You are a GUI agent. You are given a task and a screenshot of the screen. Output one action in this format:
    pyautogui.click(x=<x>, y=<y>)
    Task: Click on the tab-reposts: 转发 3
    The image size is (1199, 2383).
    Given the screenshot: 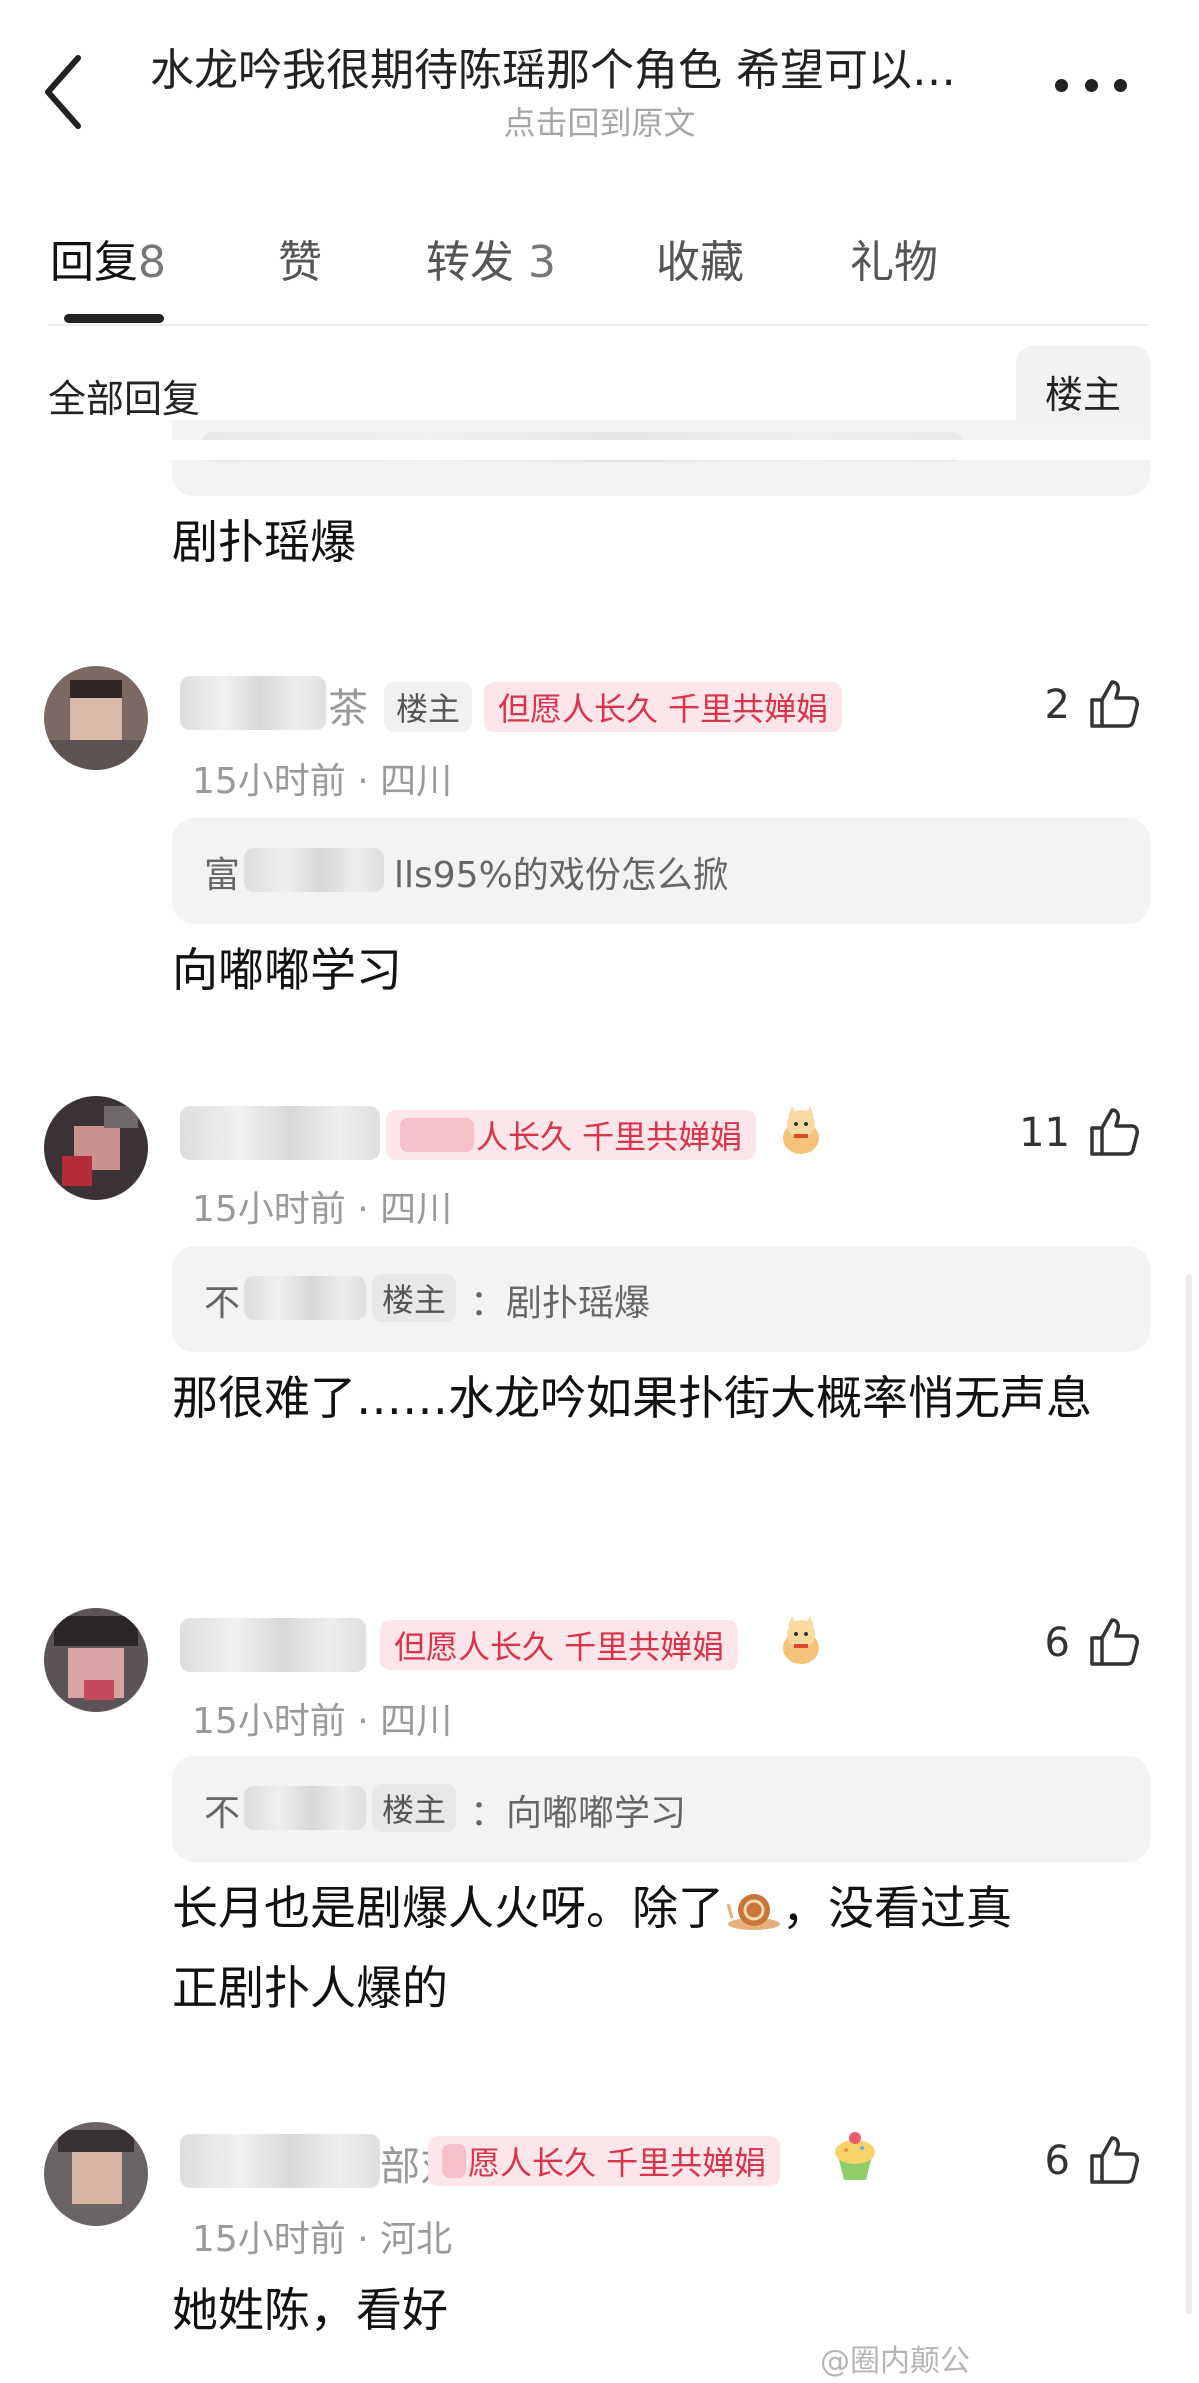 What is the action you would take?
    pyautogui.click(x=491, y=258)
    